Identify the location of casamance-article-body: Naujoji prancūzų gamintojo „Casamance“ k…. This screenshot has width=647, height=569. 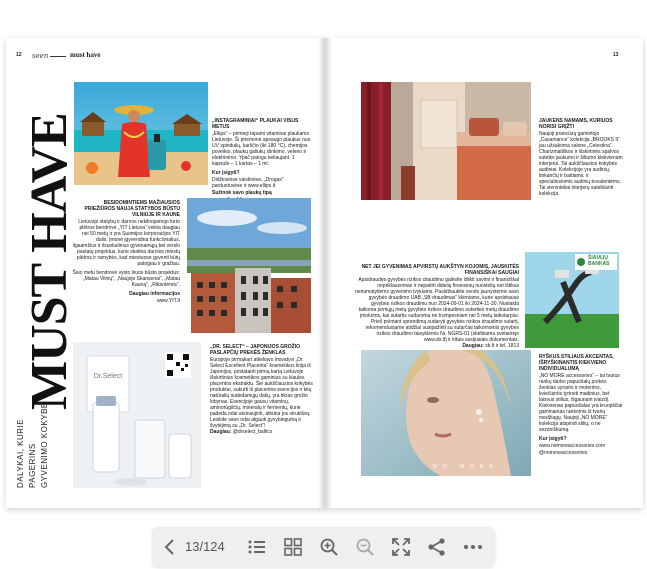
(581, 164).